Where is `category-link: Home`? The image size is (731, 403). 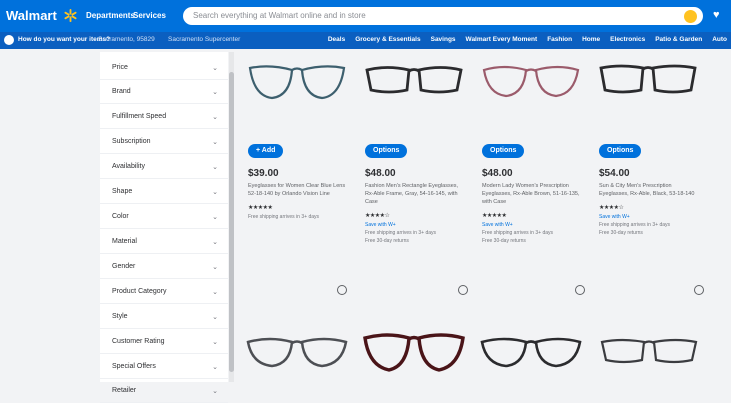 category-link: Home is located at coordinates (591, 39).